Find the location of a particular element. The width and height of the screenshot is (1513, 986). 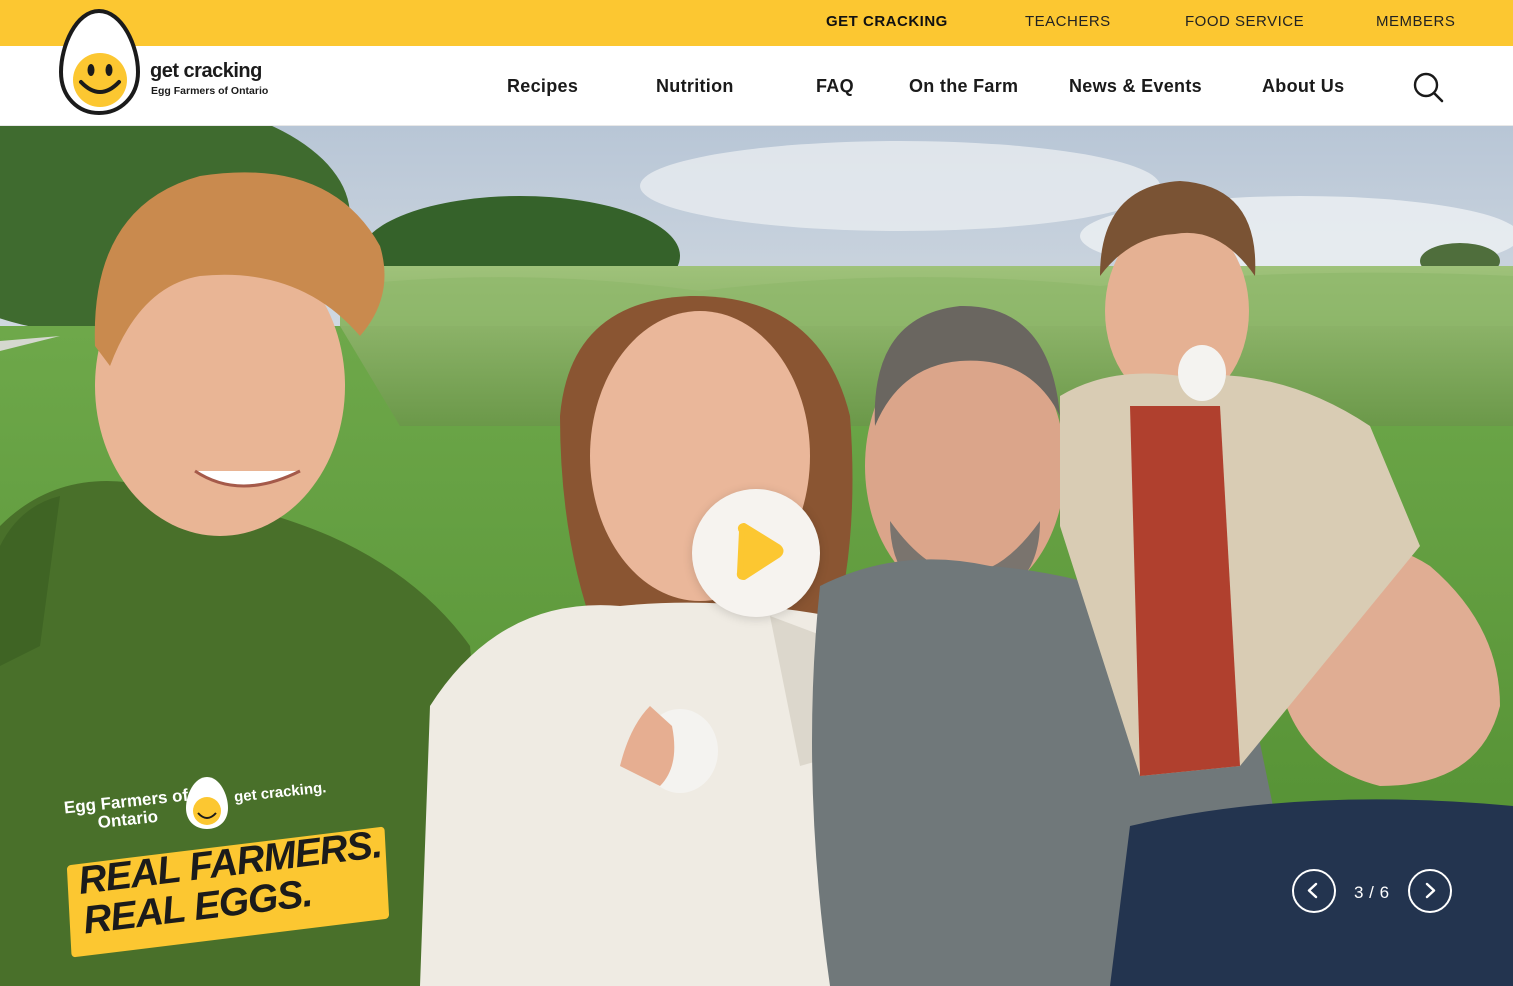

nav-news-events: News & Events is located at coordinates (1135, 86).